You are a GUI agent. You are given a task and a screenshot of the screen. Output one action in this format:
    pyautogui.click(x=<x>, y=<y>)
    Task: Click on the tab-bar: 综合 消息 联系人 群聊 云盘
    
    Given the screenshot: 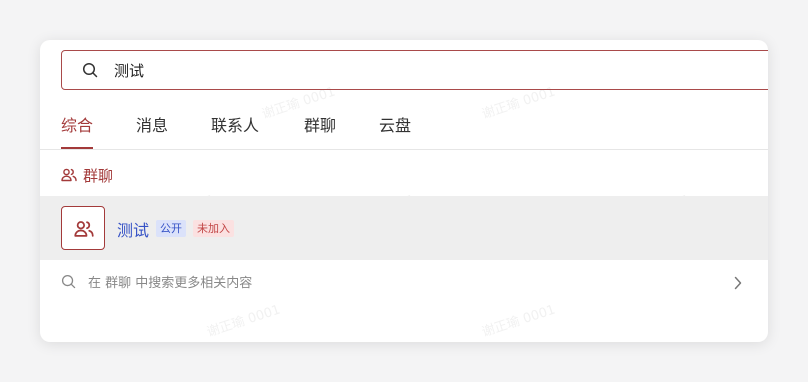 What is the action you would take?
    pyautogui.click(x=404, y=125)
    